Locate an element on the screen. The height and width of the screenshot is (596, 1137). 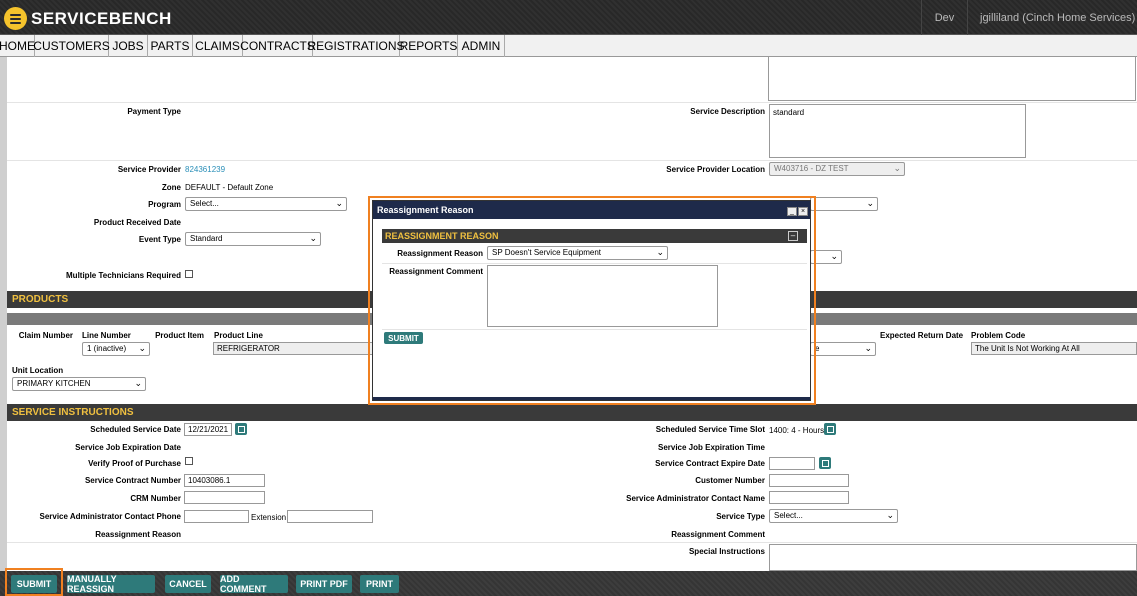
download-icon is located at coordinates (830, 429).